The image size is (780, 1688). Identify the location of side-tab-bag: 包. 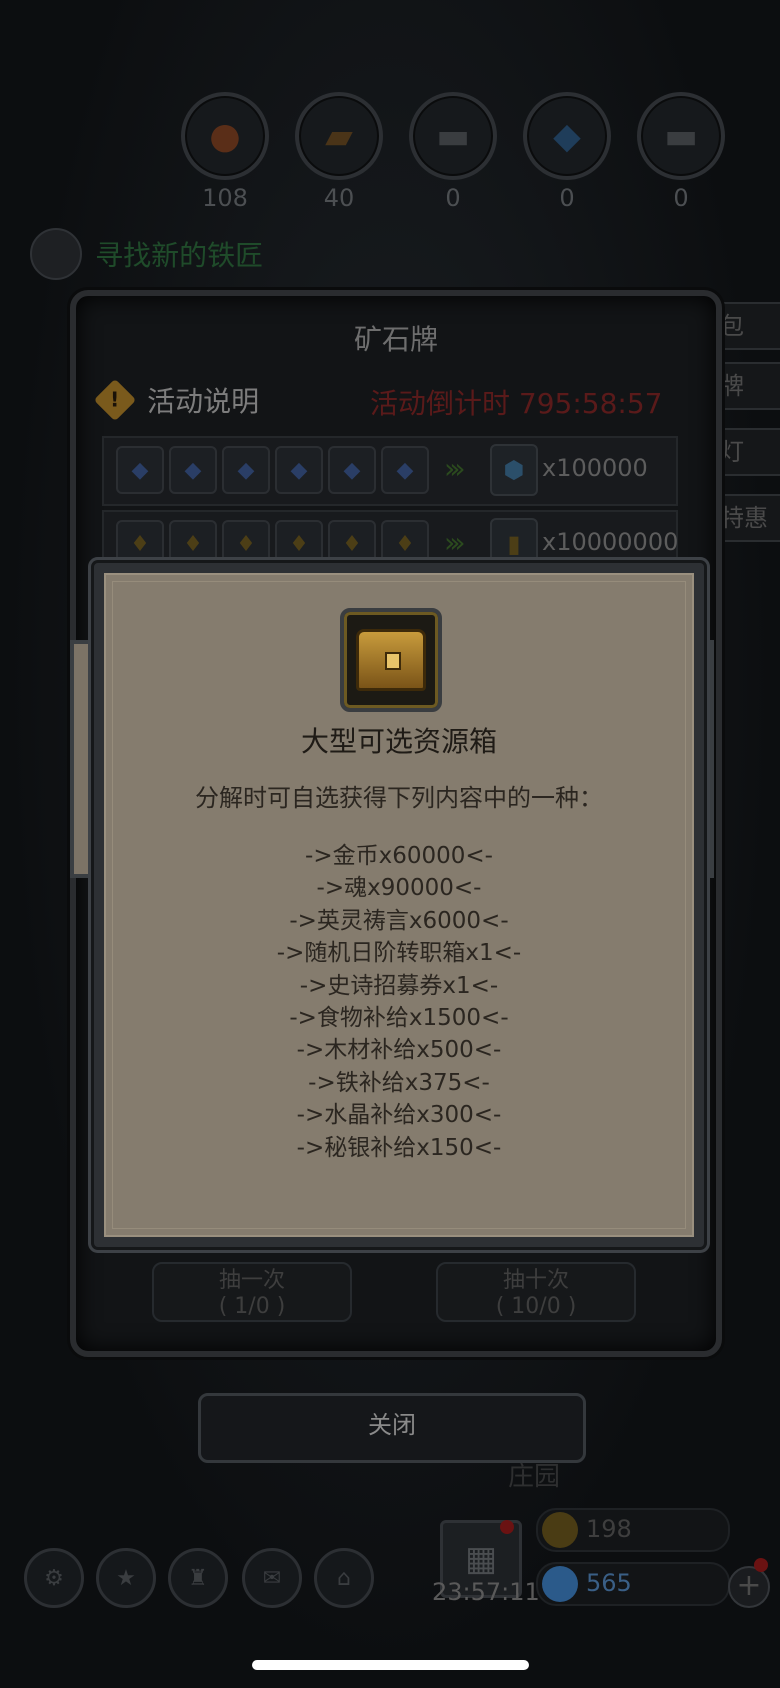
(746, 326).